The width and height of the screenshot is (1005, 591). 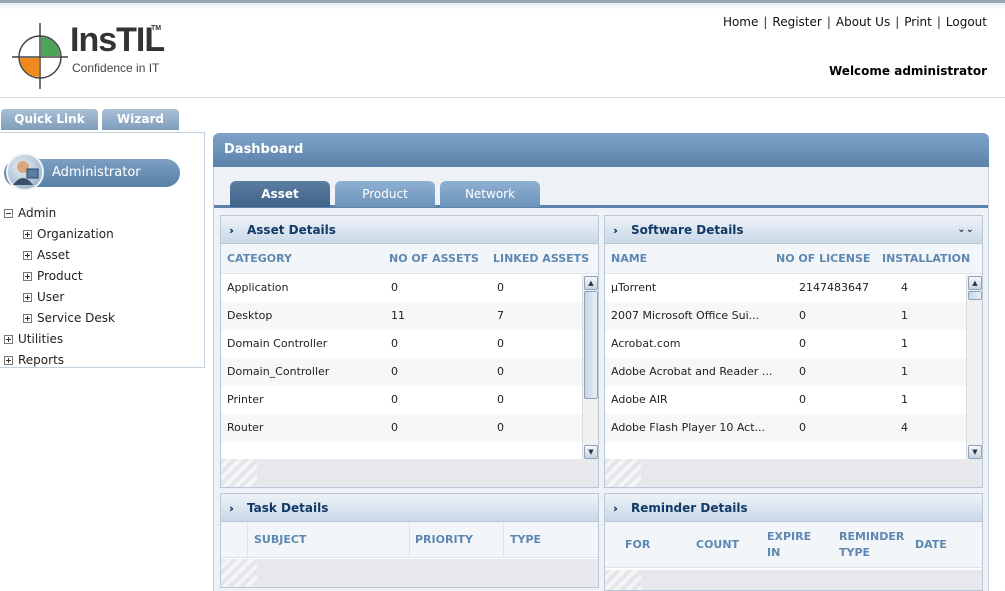 I want to click on asset-details-scrollbar: ▲ ▼, so click(x=590, y=367).